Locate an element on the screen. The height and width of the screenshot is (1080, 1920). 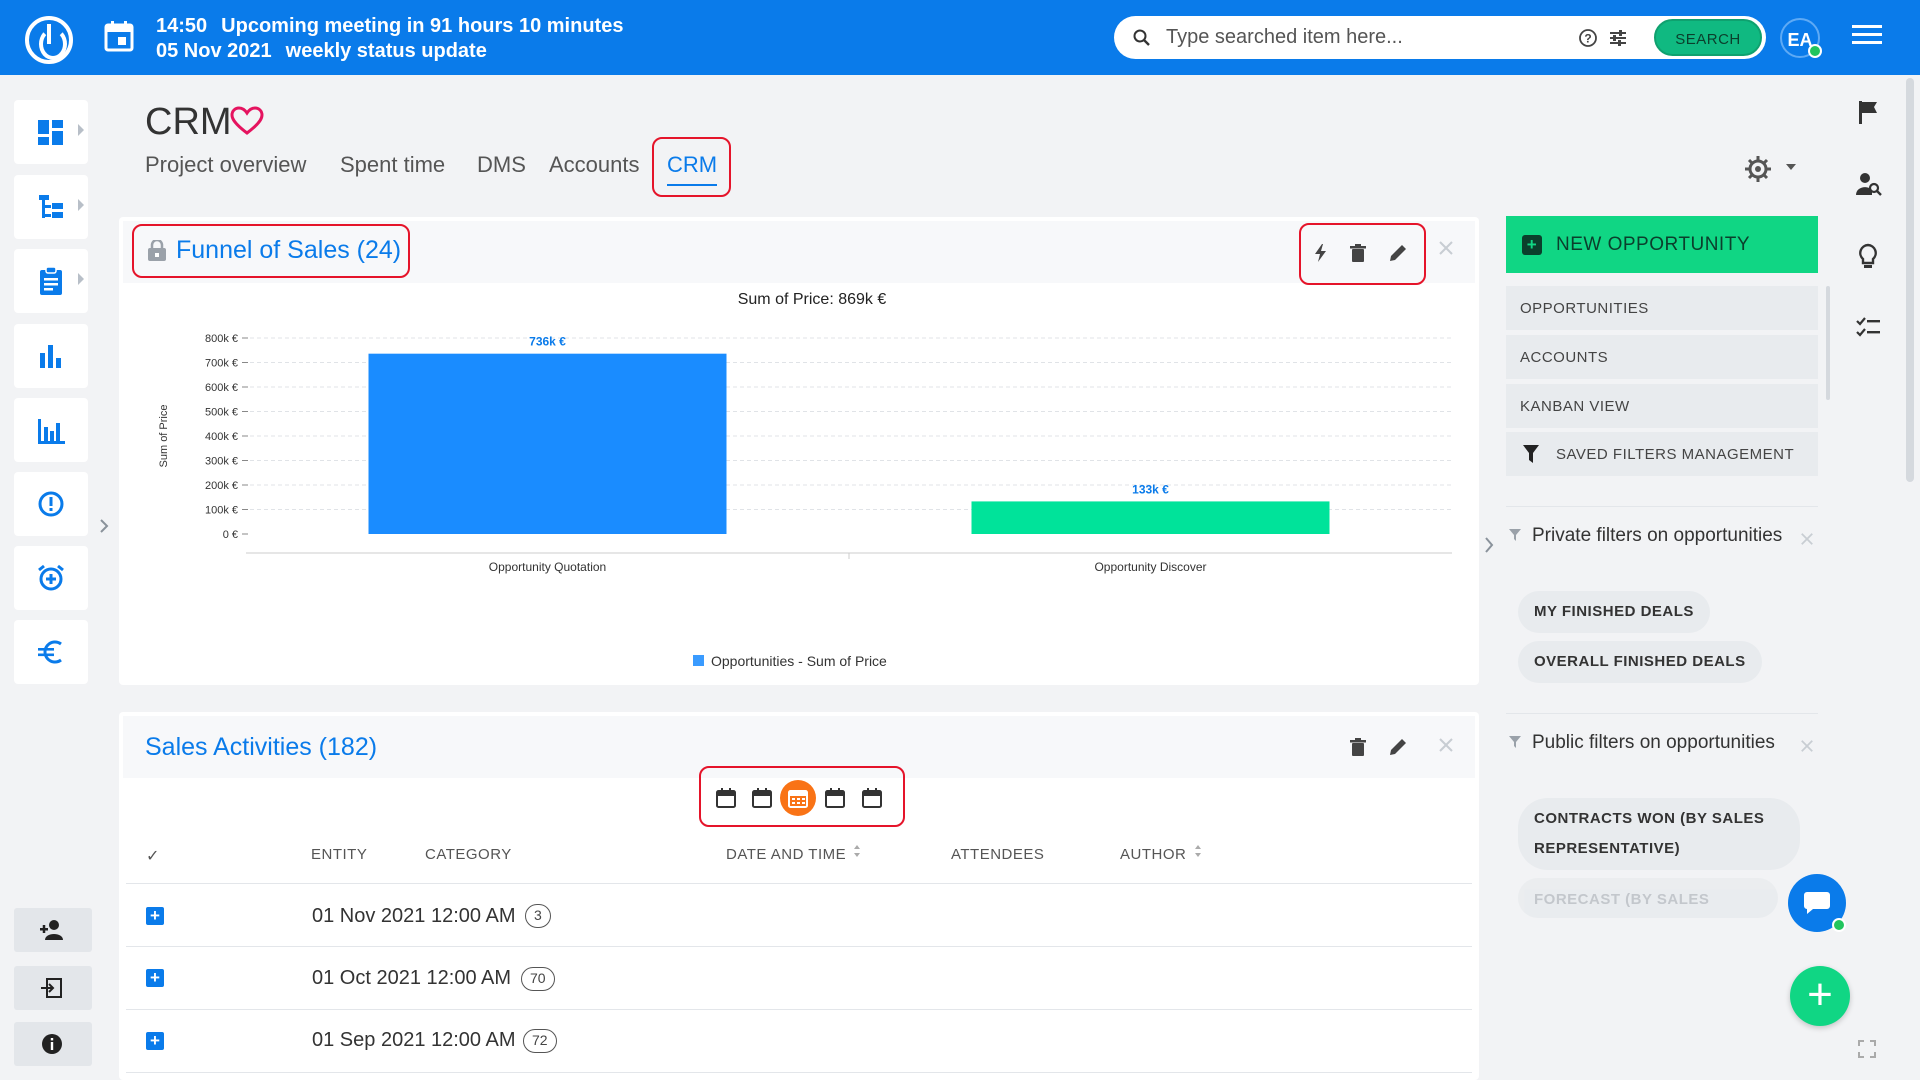
sidebar-item-reports is located at coordinates (51, 356).